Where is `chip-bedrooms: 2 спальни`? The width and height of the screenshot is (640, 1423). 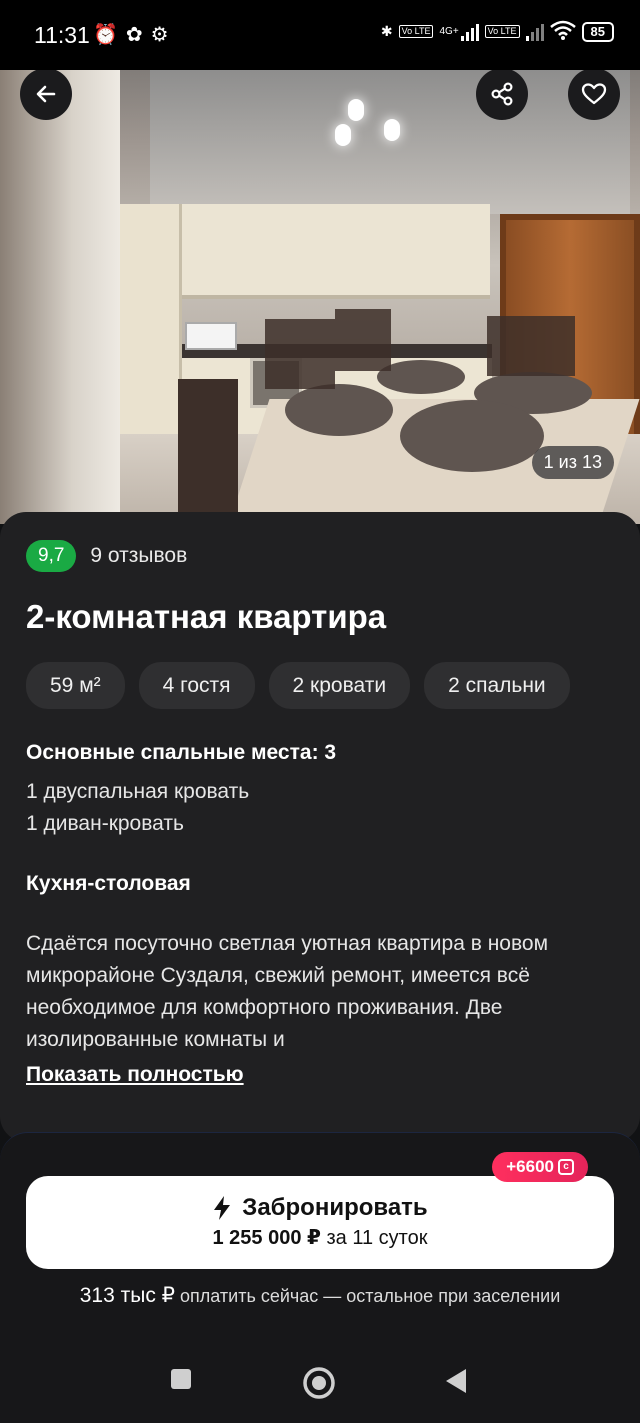
chip-bedrooms: 2 спальни is located at coordinates (497, 685).